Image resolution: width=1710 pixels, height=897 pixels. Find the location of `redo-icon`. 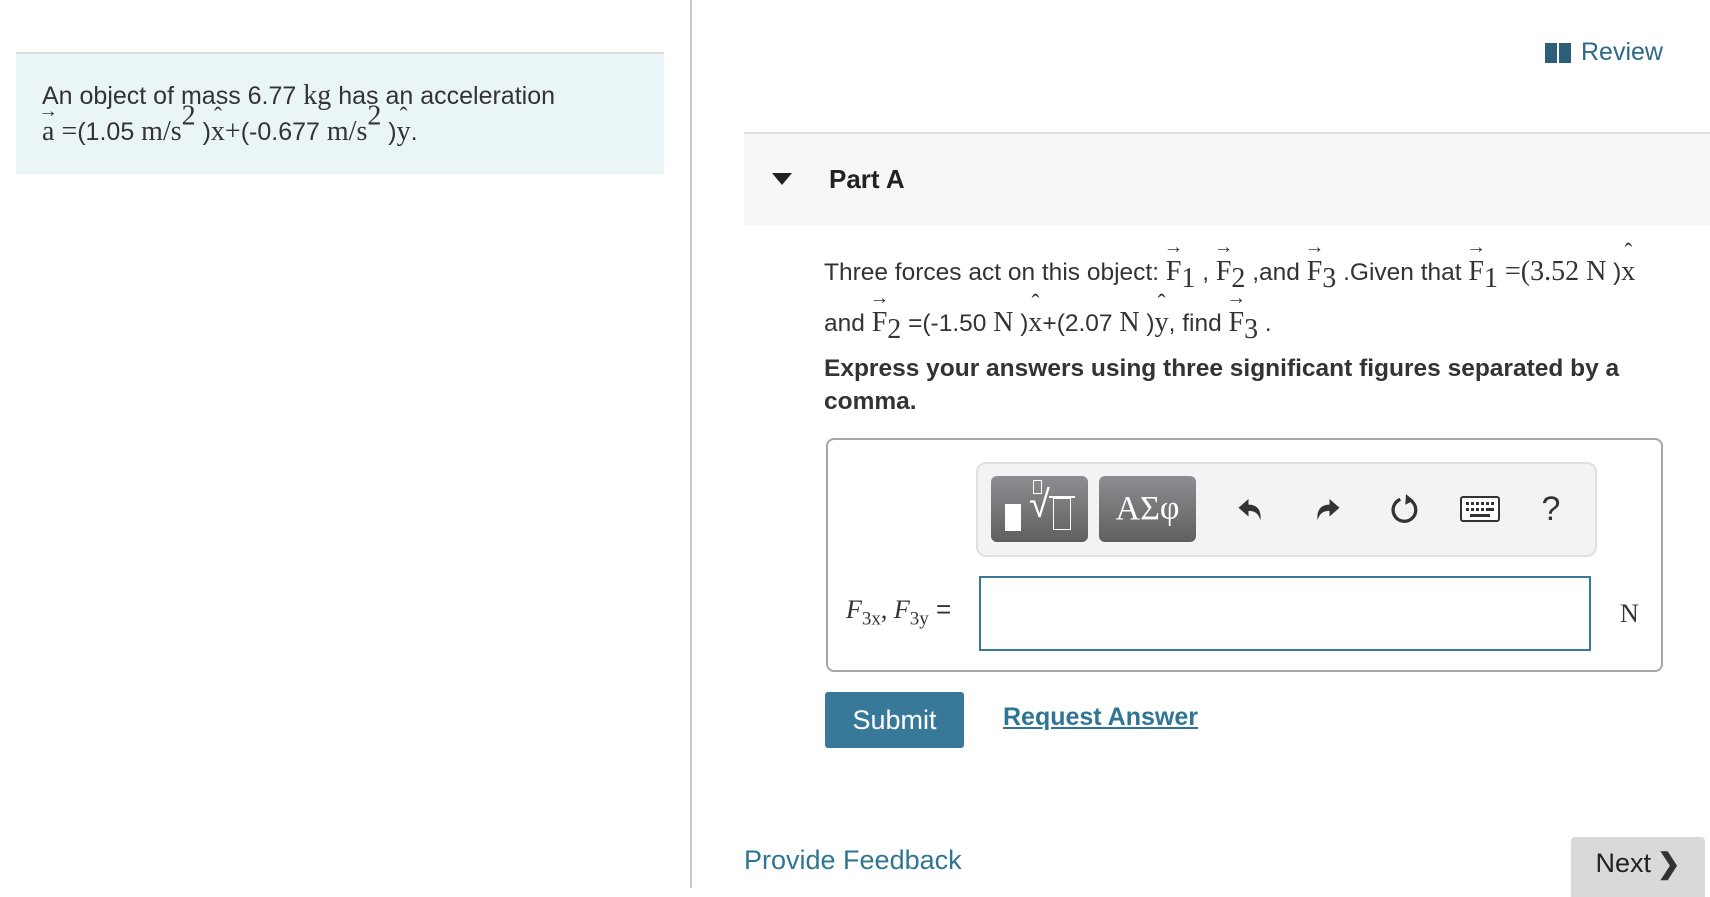

redo-icon is located at coordinates (1328, 510).